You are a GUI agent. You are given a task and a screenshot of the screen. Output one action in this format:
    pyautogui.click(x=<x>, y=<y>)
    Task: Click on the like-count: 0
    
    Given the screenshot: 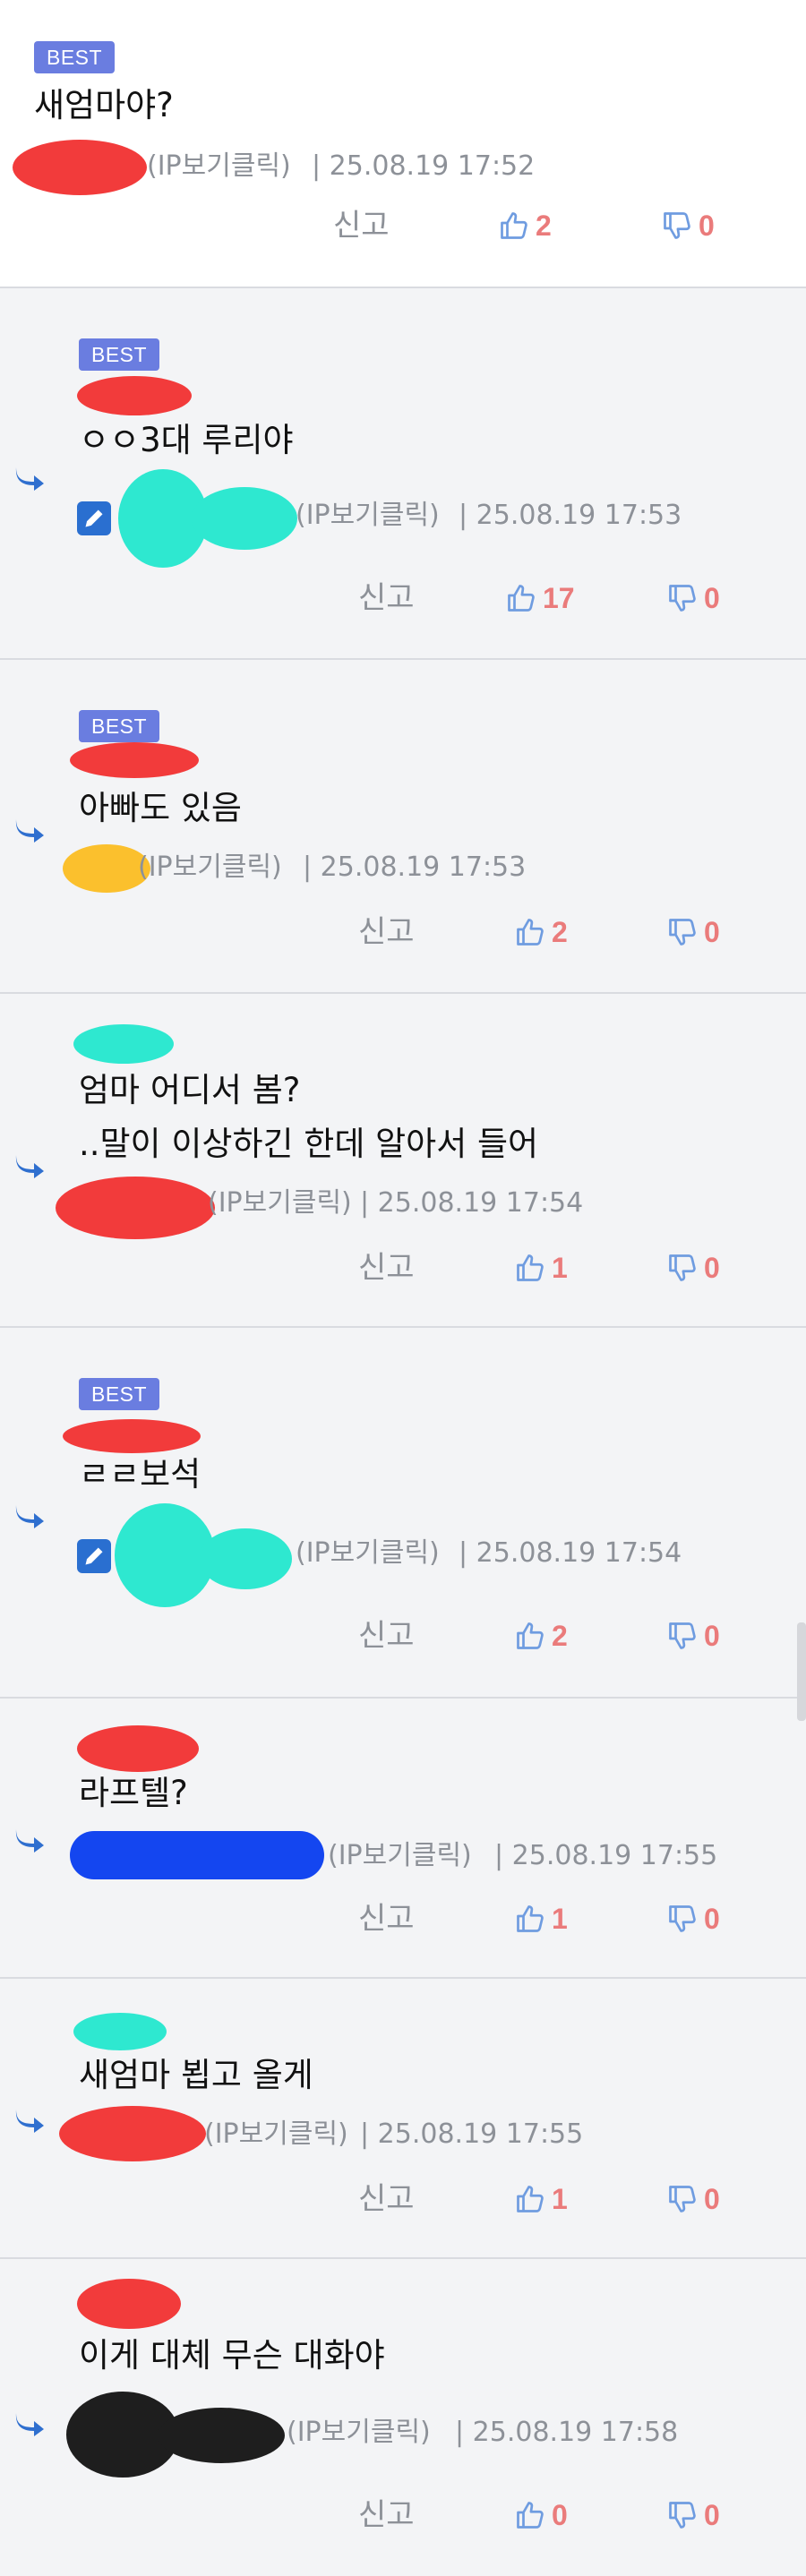 What is the action you would take?
    pyautogui.click(x=560, y=2514)
    